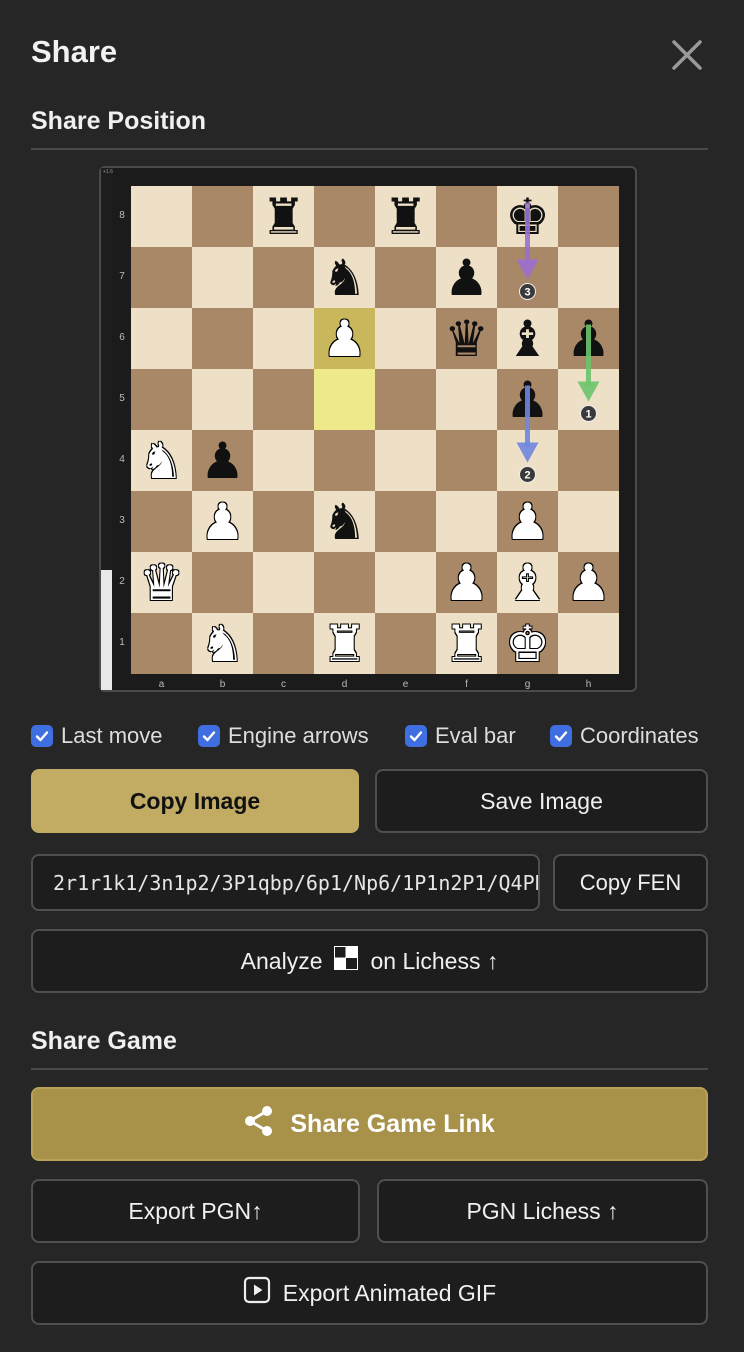 The width and height of the screenshot is (744, 1352). Describe the element at coordinates (527, 643) in the screenshot. I see `piece-g1: ♚` at that location.